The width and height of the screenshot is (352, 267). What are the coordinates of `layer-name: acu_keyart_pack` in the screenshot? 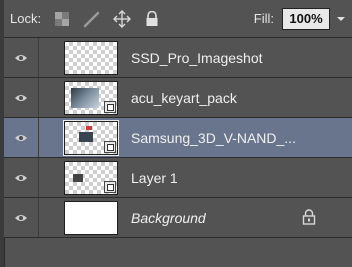 It's located at (184, 98).